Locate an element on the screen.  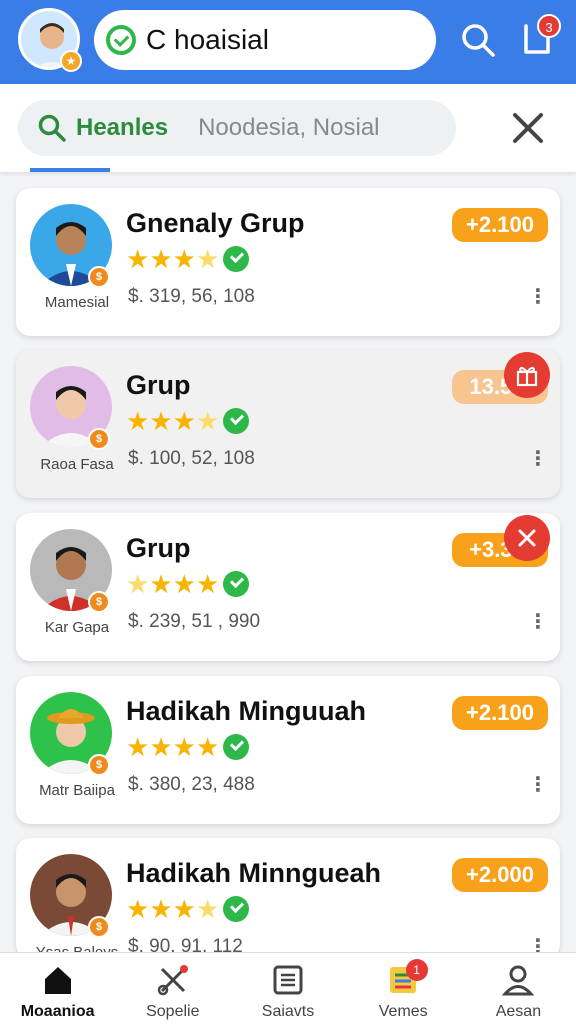
active-tab-indicator is located at coordinates (70, 170).